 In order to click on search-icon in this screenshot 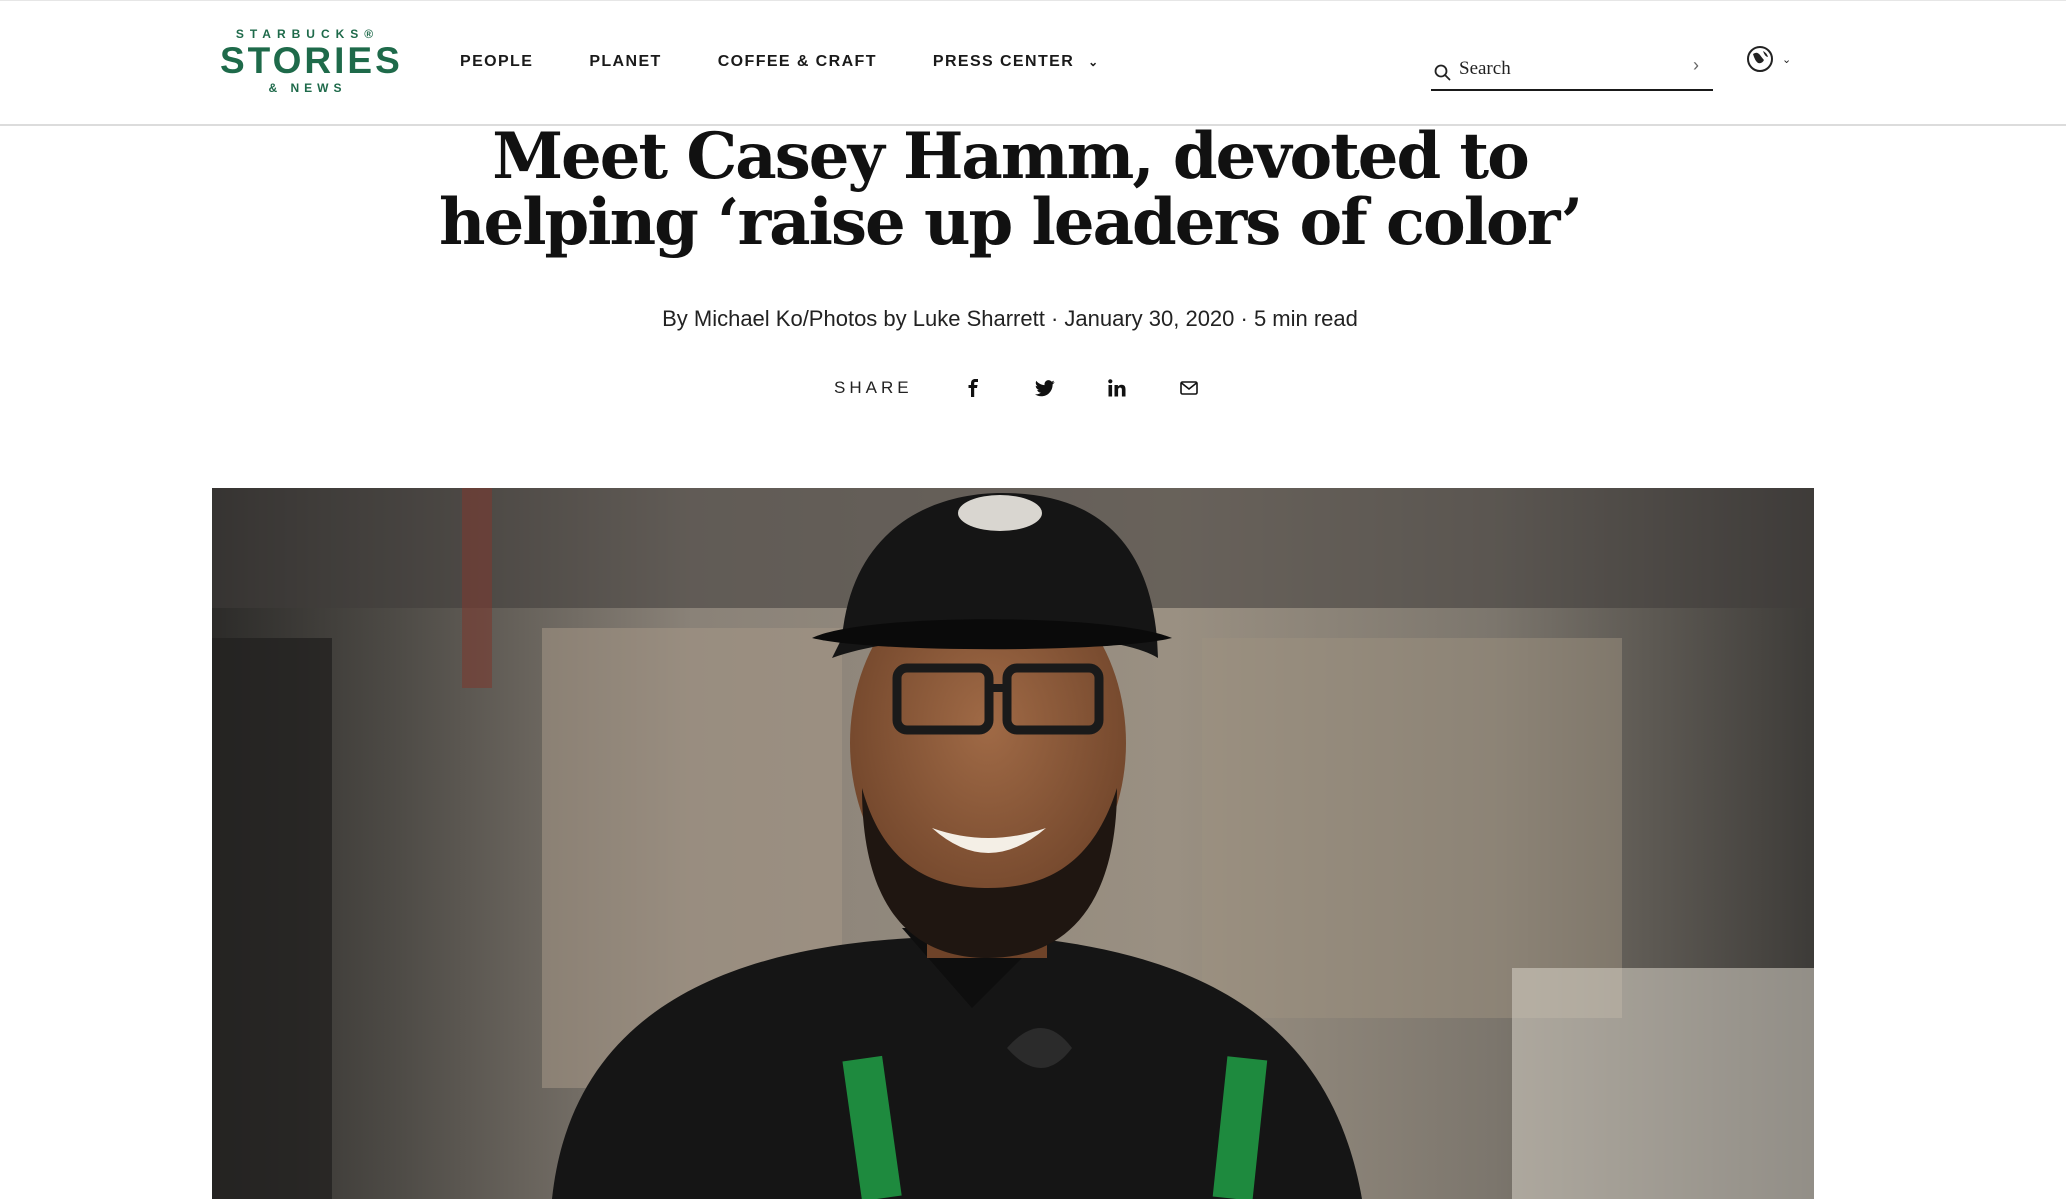, I will do `click(1442, 72)`.